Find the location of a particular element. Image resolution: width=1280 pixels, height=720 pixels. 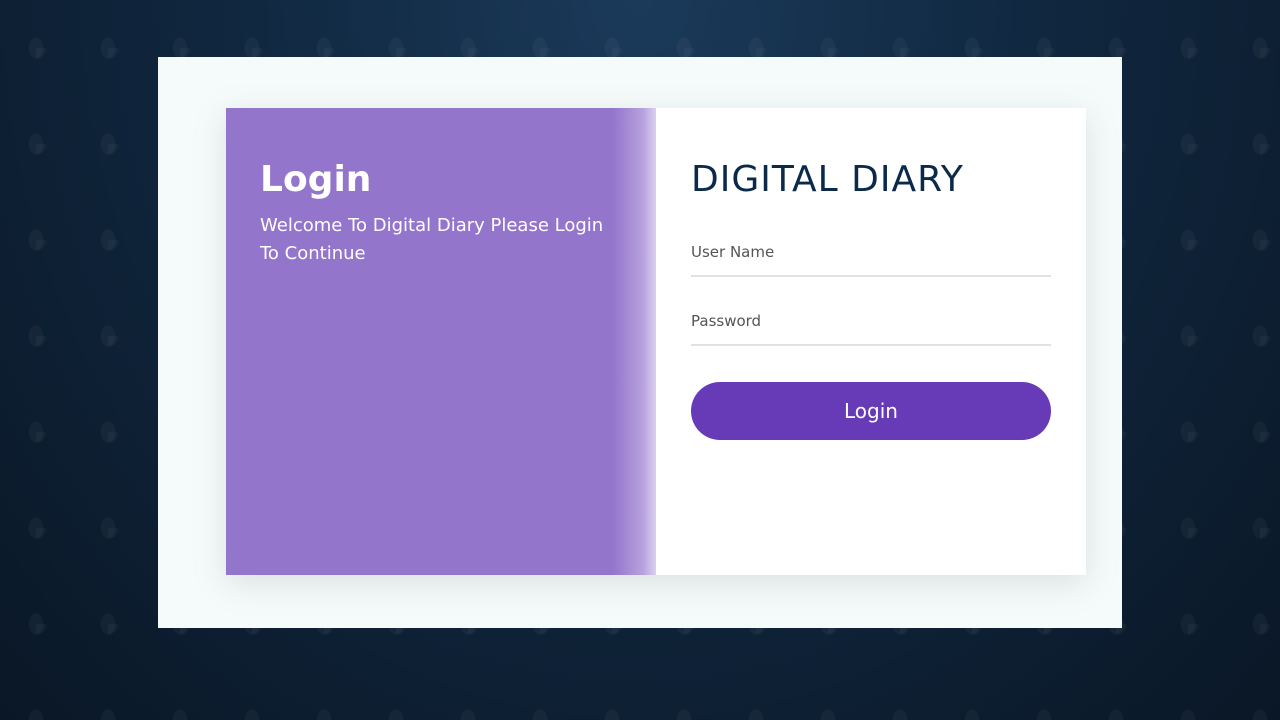

password-input is located at coordinates (871, 321).